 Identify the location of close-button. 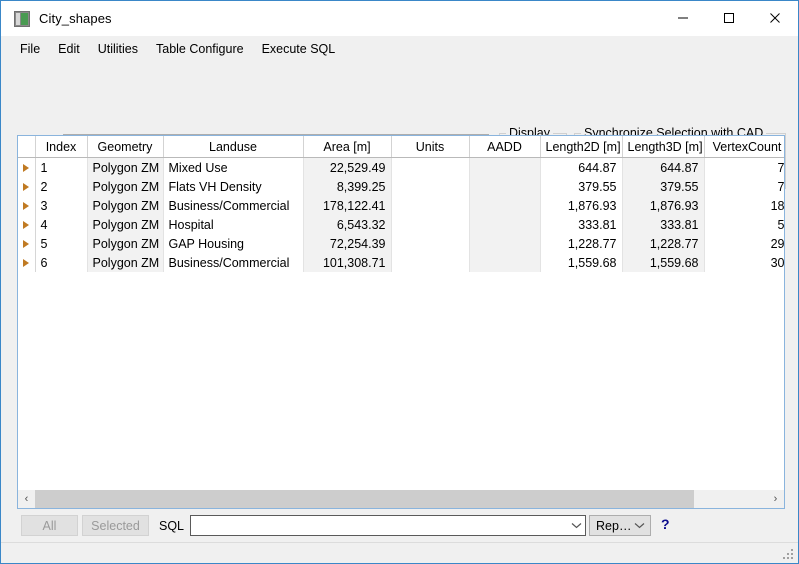
(775, 18).